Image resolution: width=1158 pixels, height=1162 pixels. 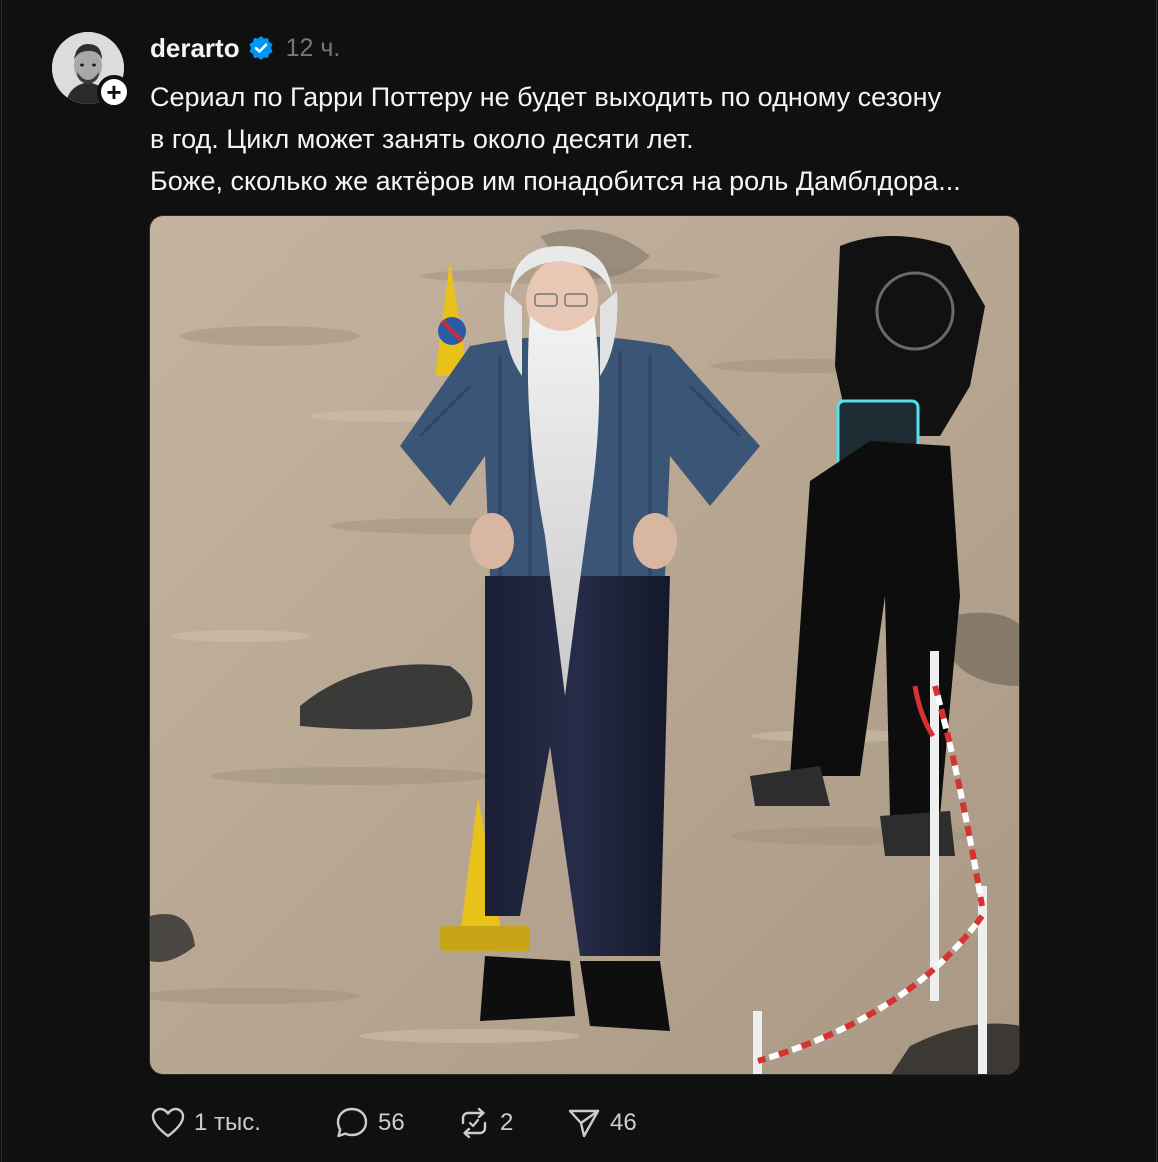 I want to click on repost-count: 2, so click(x=507, y=1122).